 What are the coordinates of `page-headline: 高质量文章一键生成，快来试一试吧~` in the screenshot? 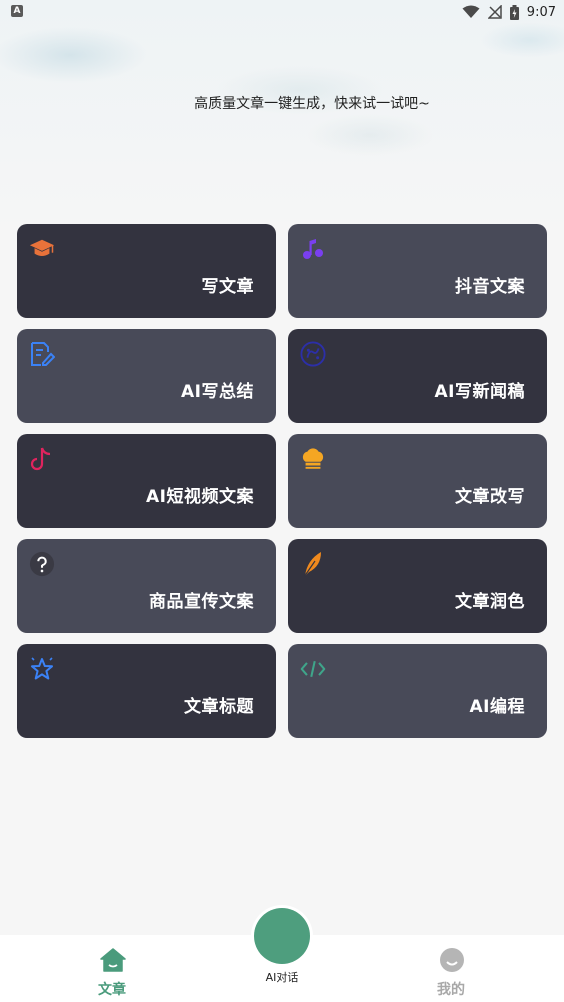 It's located at (312, 104).